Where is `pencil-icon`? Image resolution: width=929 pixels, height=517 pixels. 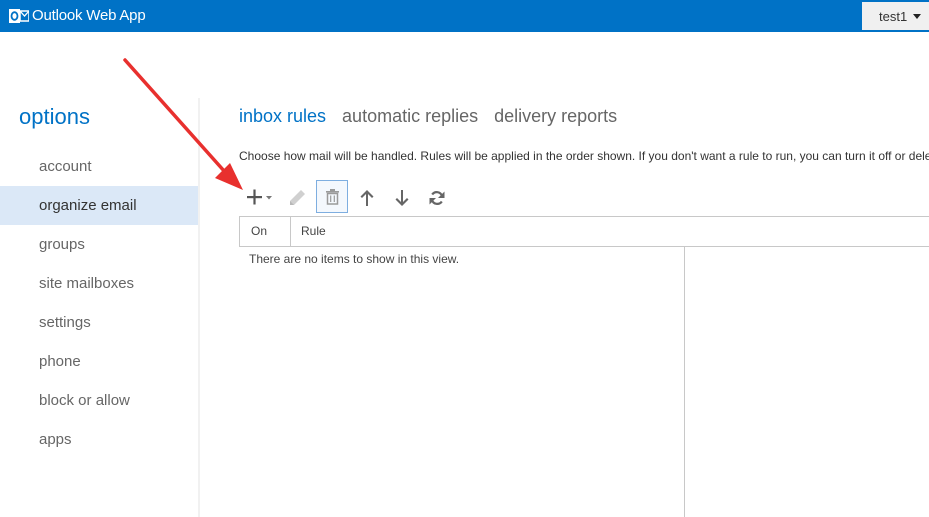 pencil-icon is located at coordinates (297, 197).